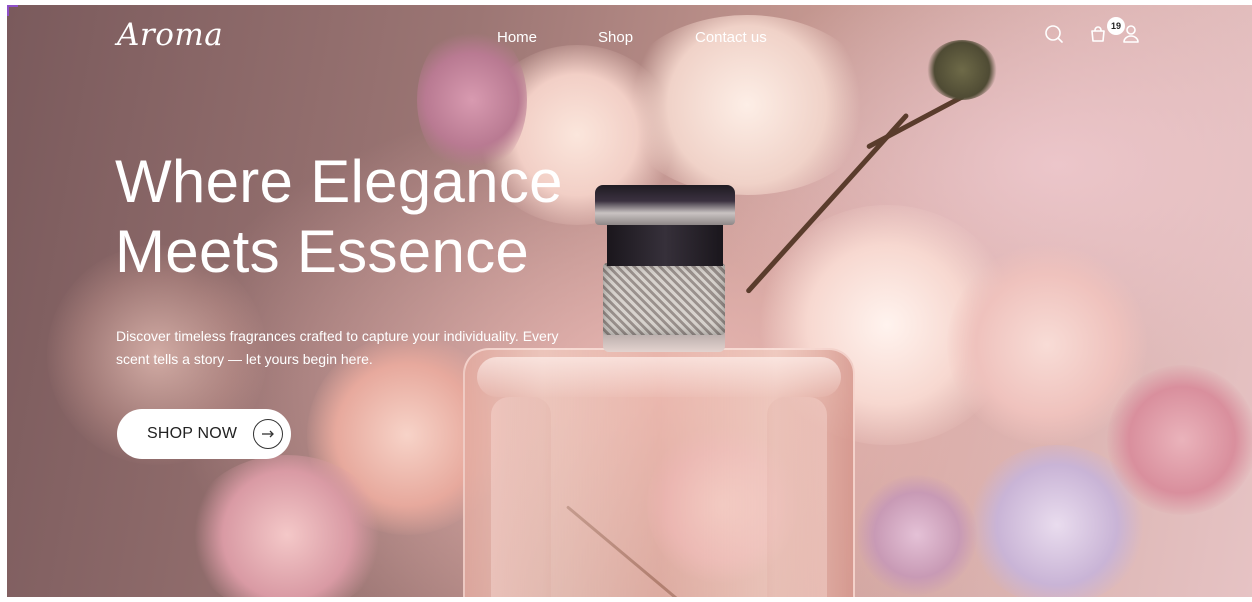  Describe the element at coordinates (665, 205) in the screenshot. I see `perfume-cap` at that location.